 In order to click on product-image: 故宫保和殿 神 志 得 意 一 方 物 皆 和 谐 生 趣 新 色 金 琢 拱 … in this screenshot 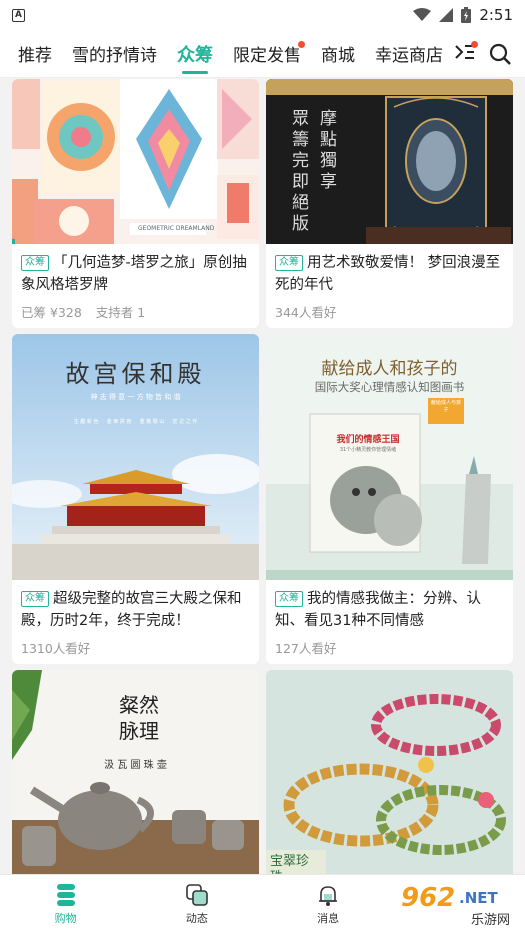, I will do `click(135, 457)`.